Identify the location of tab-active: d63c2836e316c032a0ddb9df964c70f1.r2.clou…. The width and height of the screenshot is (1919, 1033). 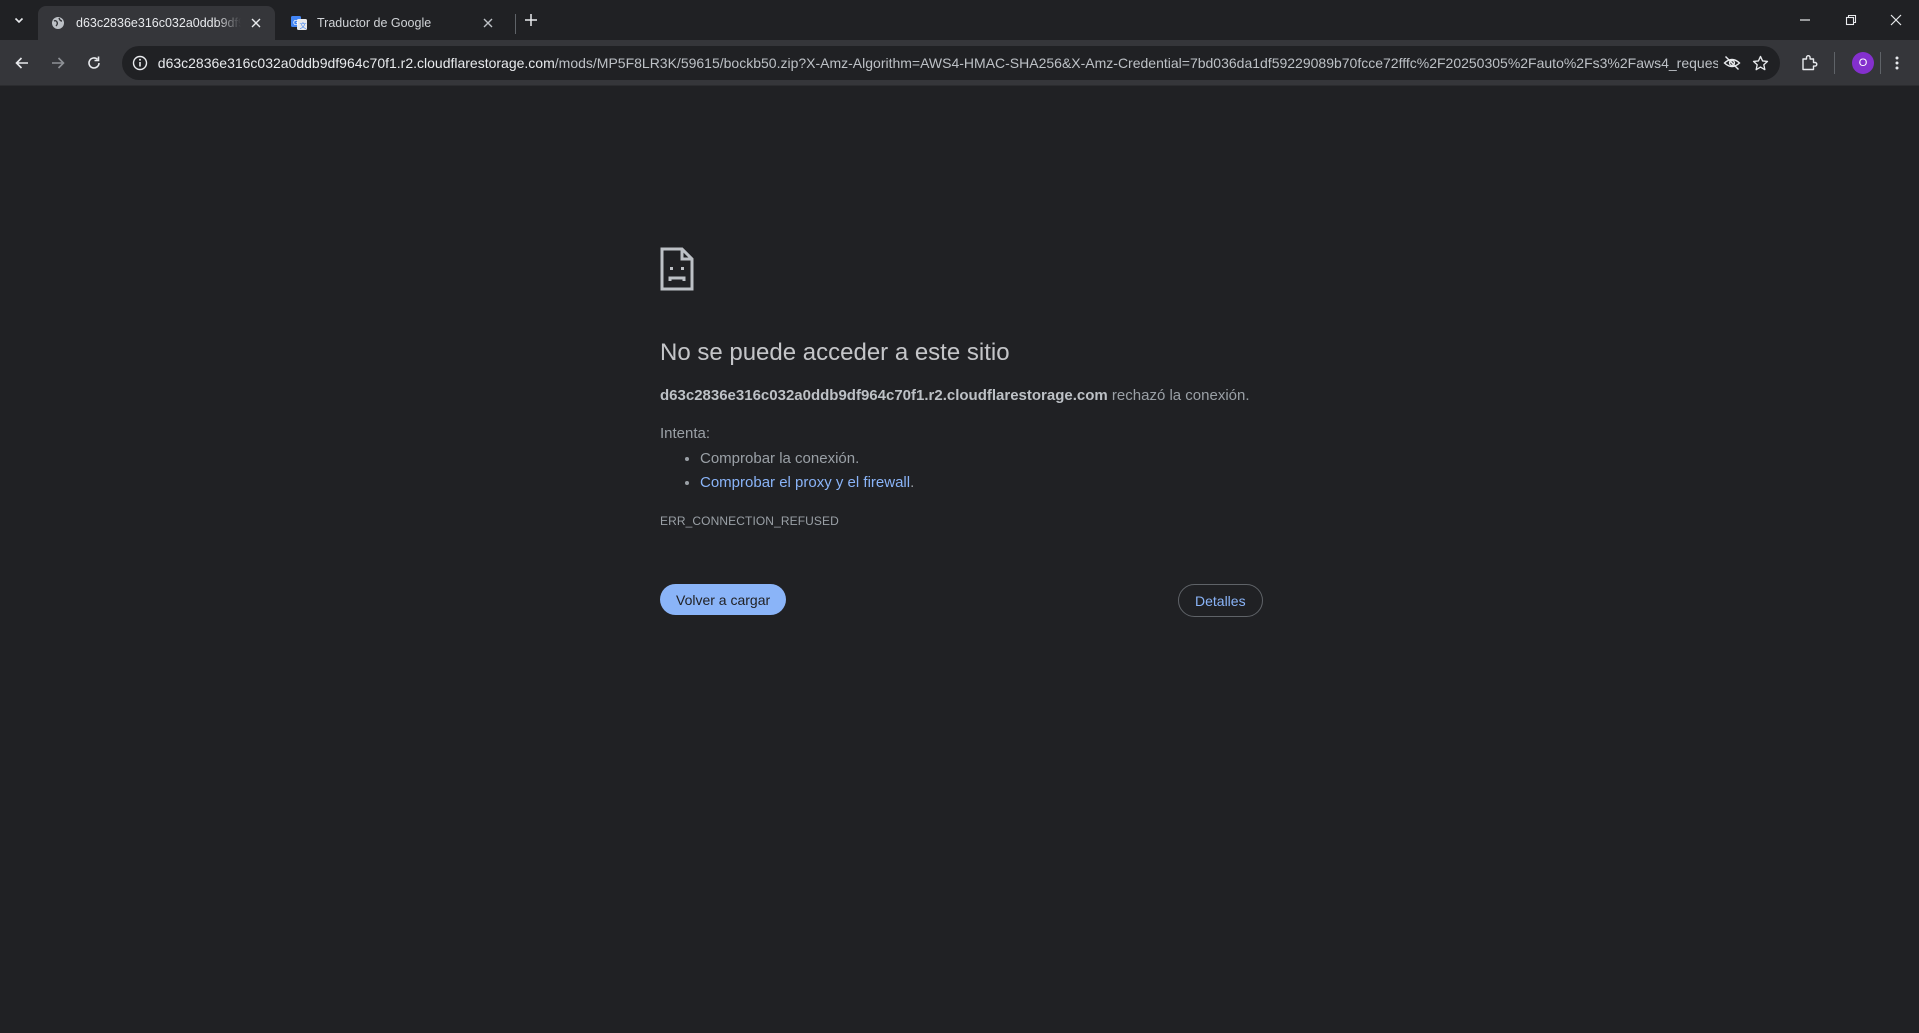
(156, 23).